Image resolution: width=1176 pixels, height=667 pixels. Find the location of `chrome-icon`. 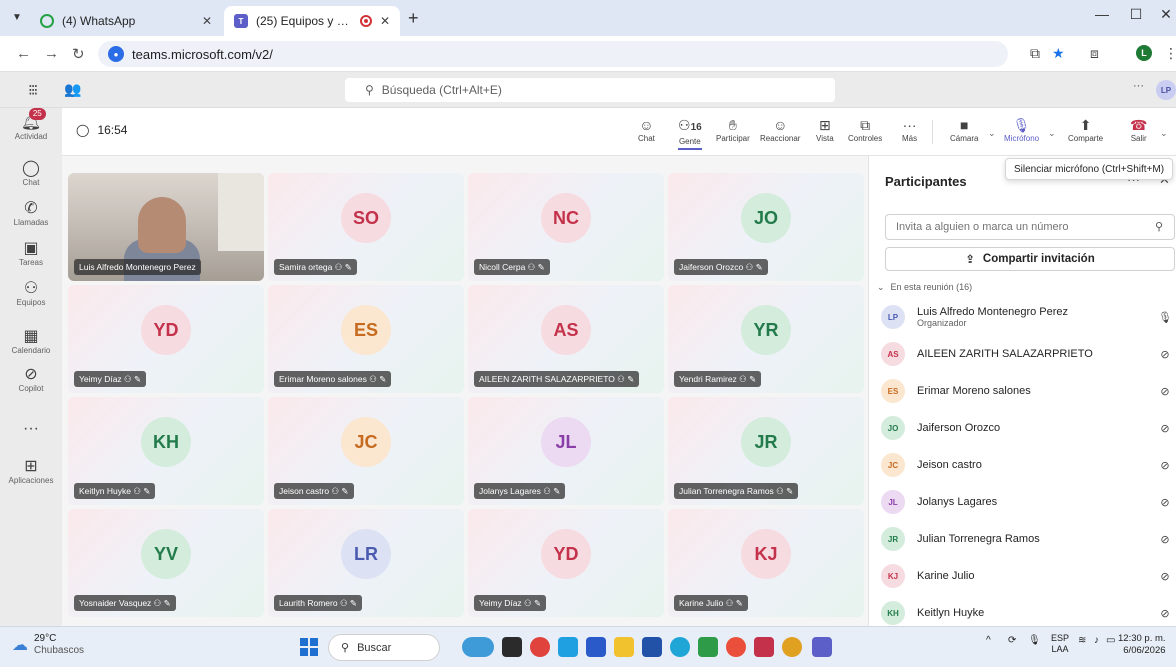

chrome-icon is located at coordinates (792, 647).